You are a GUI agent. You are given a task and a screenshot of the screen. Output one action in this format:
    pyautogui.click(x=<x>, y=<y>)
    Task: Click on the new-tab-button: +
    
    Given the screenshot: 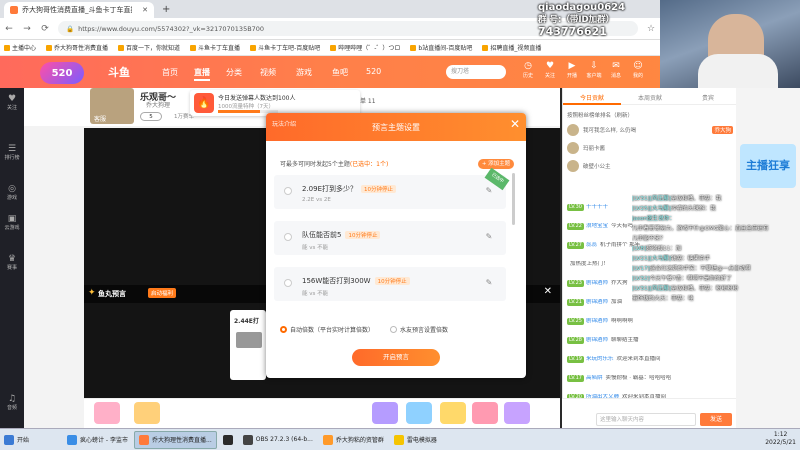 What is the action you would take?
    pyautogui.click(x=166, y=9)
    